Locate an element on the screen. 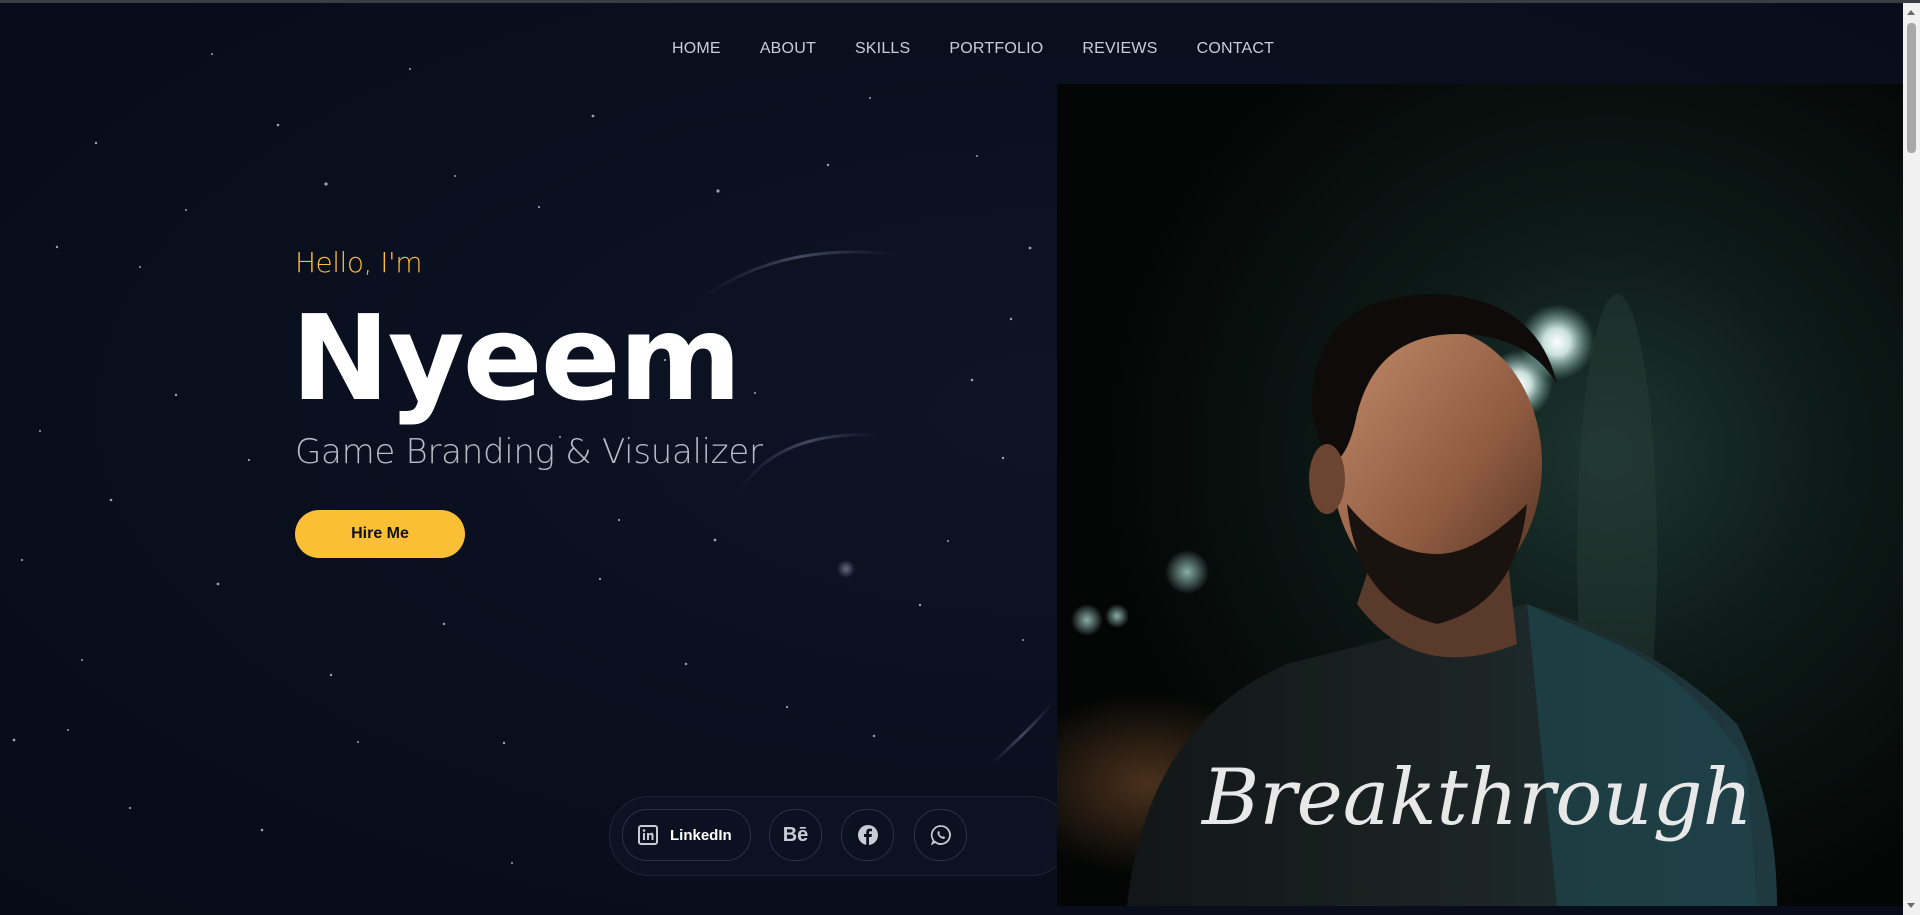 This screenshot has width=1920, height=915. scrollbar-thumb is located at coordinates (1911, 88).